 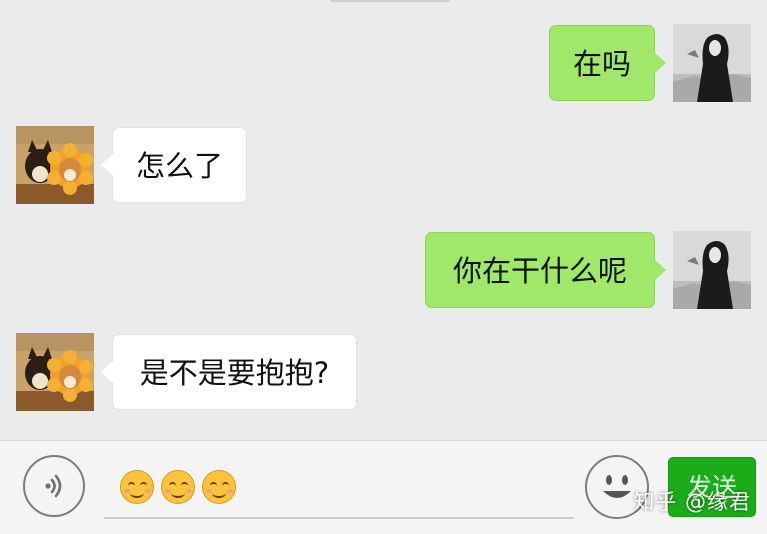 What do you see at coordinates (174, 165) in the screenshot?
I see `message-bubble-incoming: 怎么了` at bounding box center [174, 165].